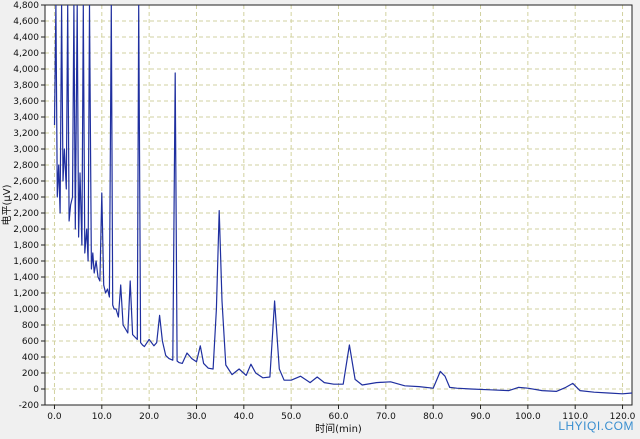 This screenshot has width=640, height=439. I want to click on y-tick-label: 2,600, so click(26, 182).